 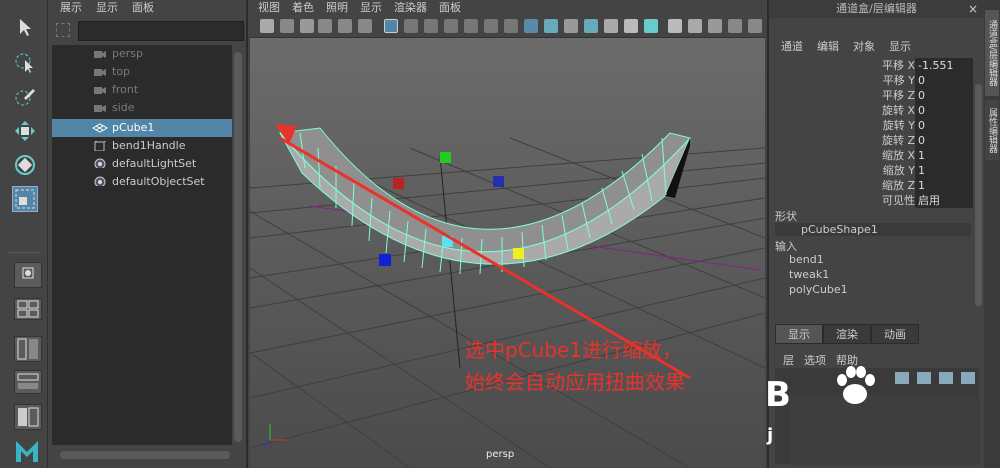 I want to click on tab-animation: 动画, so click(x=895, y=334).